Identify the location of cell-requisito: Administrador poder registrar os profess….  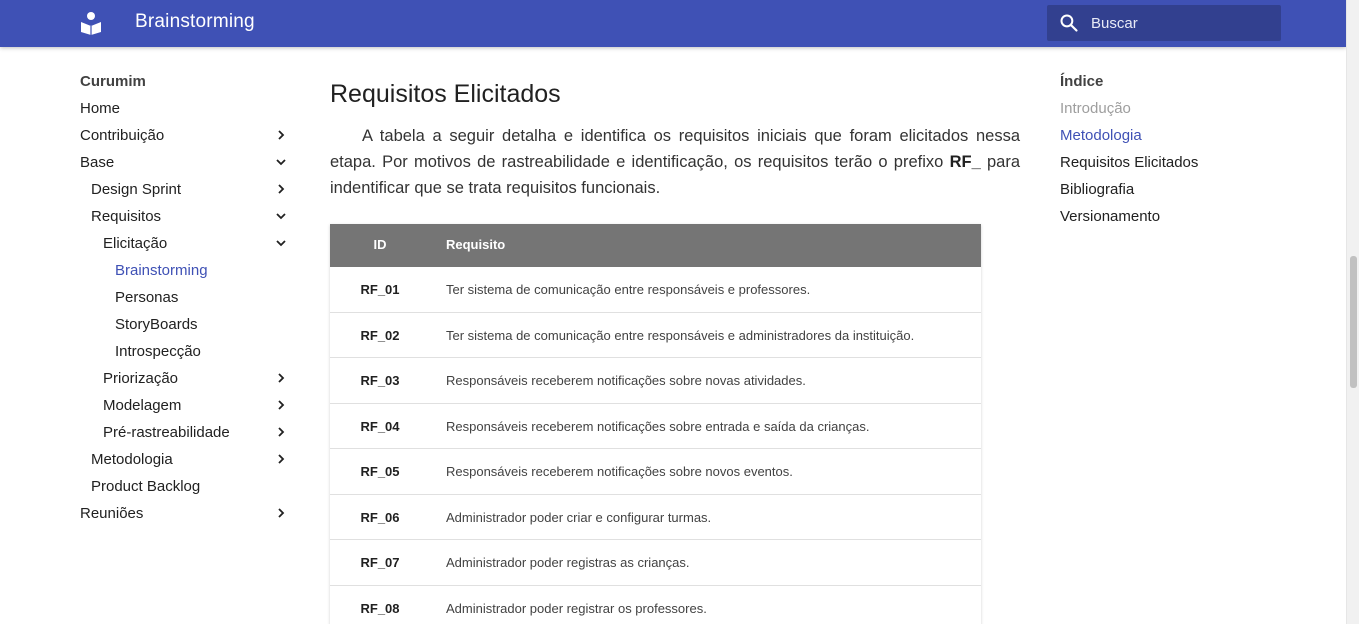
(576, 608).